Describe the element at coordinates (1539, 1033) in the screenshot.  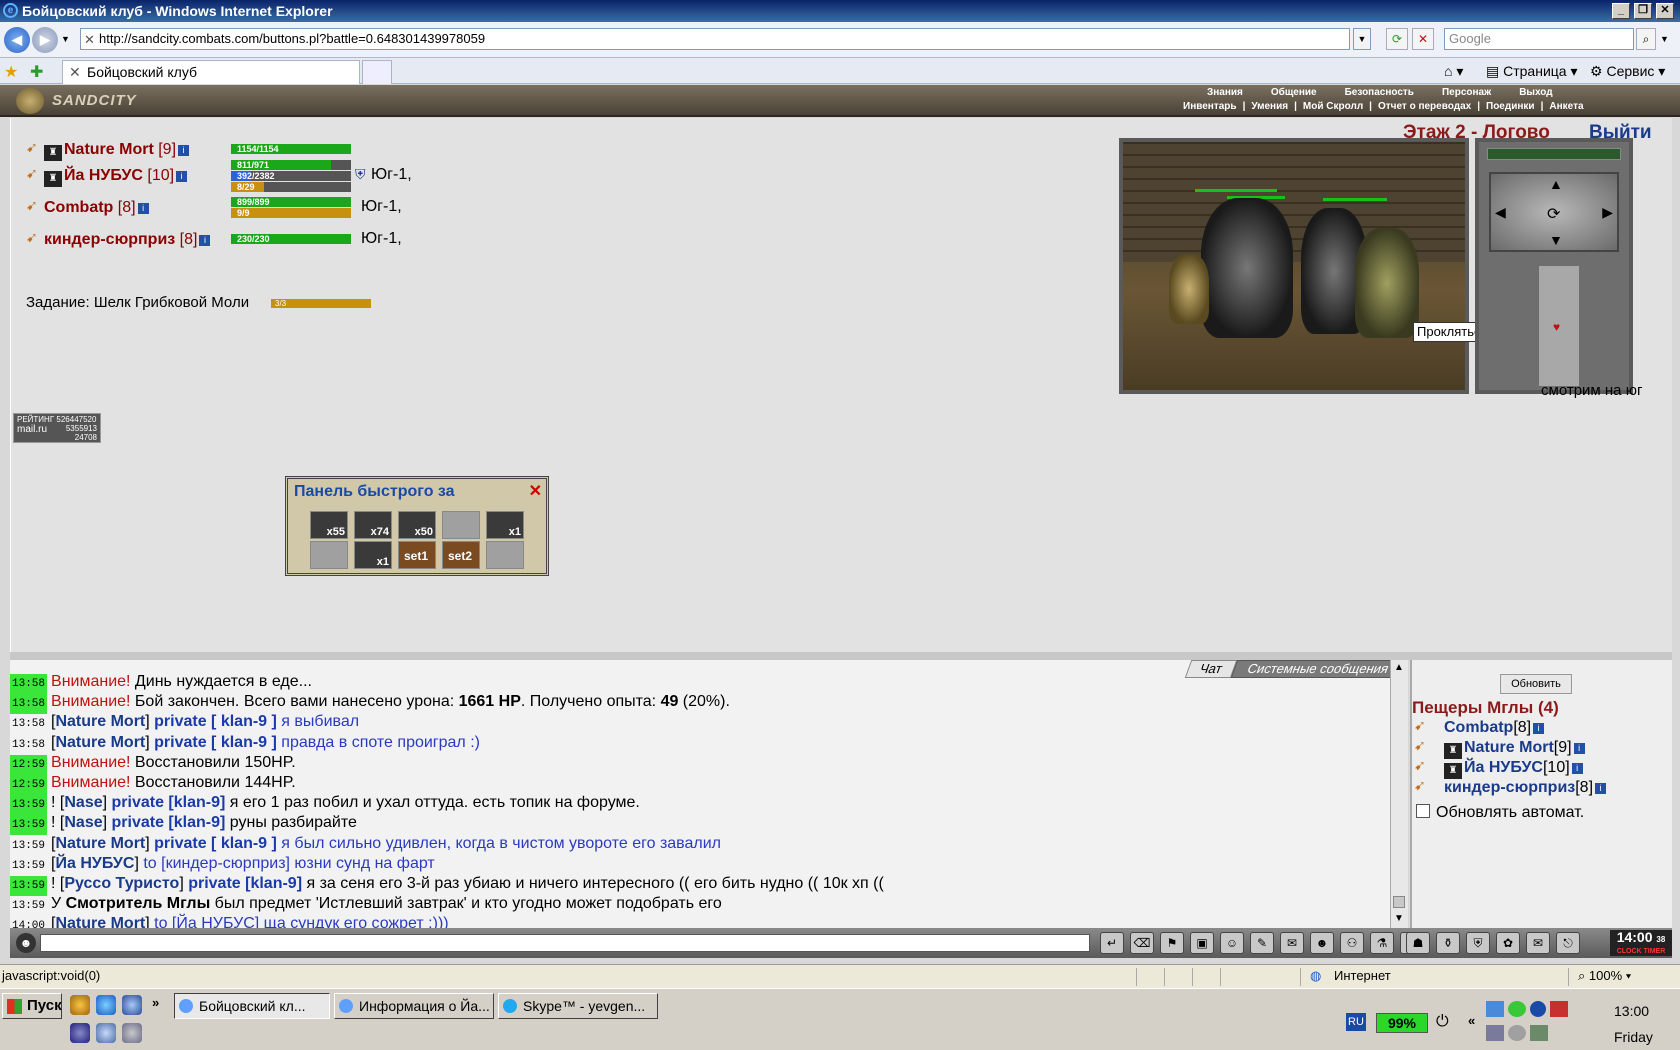
I see `tray-device-icon` at that location.